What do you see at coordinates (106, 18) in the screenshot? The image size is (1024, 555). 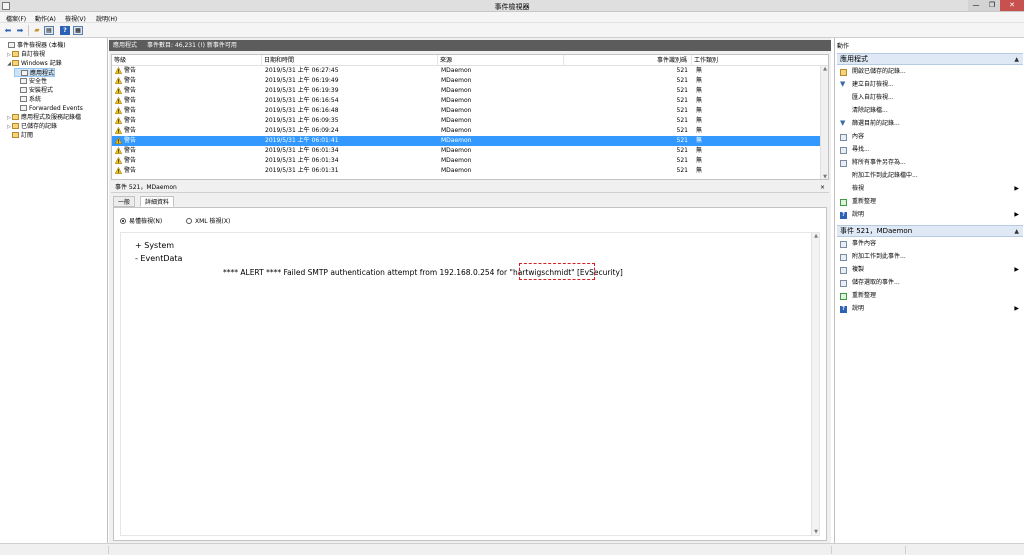 I see `menu-help: 說明(H)` at bounding box center [106, 18].